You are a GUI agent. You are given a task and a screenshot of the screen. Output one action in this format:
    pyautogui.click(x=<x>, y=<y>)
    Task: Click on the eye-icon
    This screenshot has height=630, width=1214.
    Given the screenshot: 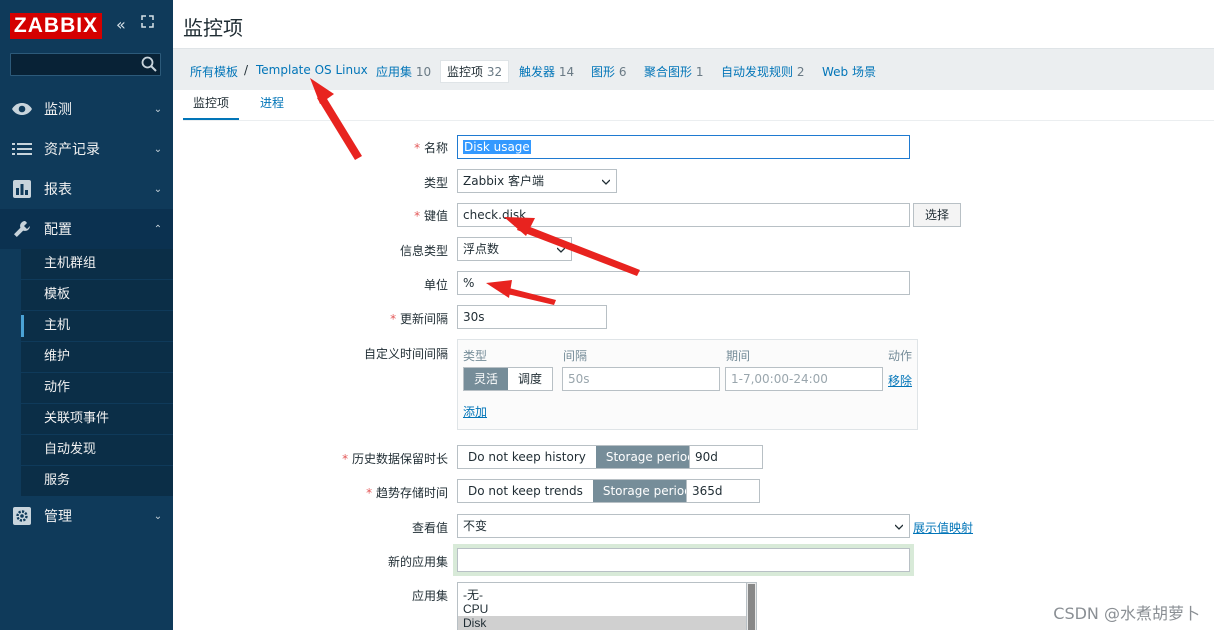 What is the action you would take?
    pyautogui.click(x=22, y=109)
    